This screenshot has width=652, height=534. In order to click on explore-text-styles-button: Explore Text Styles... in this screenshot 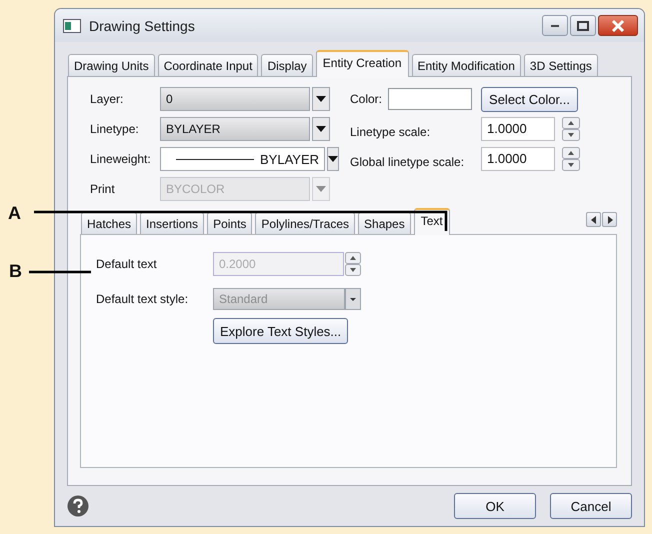, I will do `click(280, 331)`.